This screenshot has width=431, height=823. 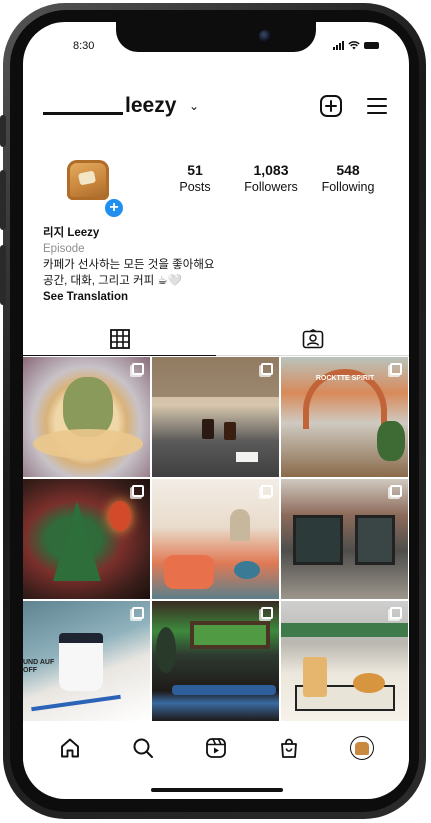 What do you see at coordinates (71, 233) in the screenshot?
I see `display-name: 리지 Leezy` at bounding box center [71, 233].